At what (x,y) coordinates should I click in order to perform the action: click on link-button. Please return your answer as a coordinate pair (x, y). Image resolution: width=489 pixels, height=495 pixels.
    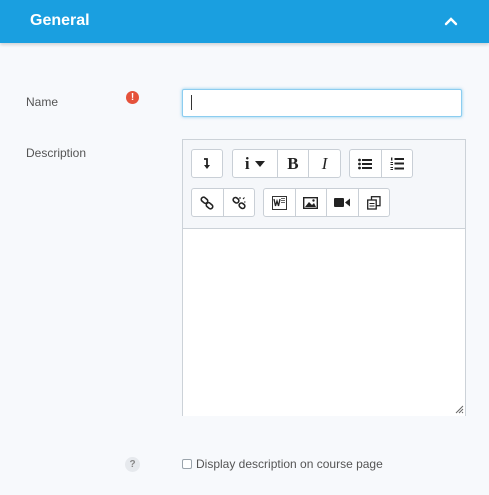
    Looking at the image, I should click on (208, 202).